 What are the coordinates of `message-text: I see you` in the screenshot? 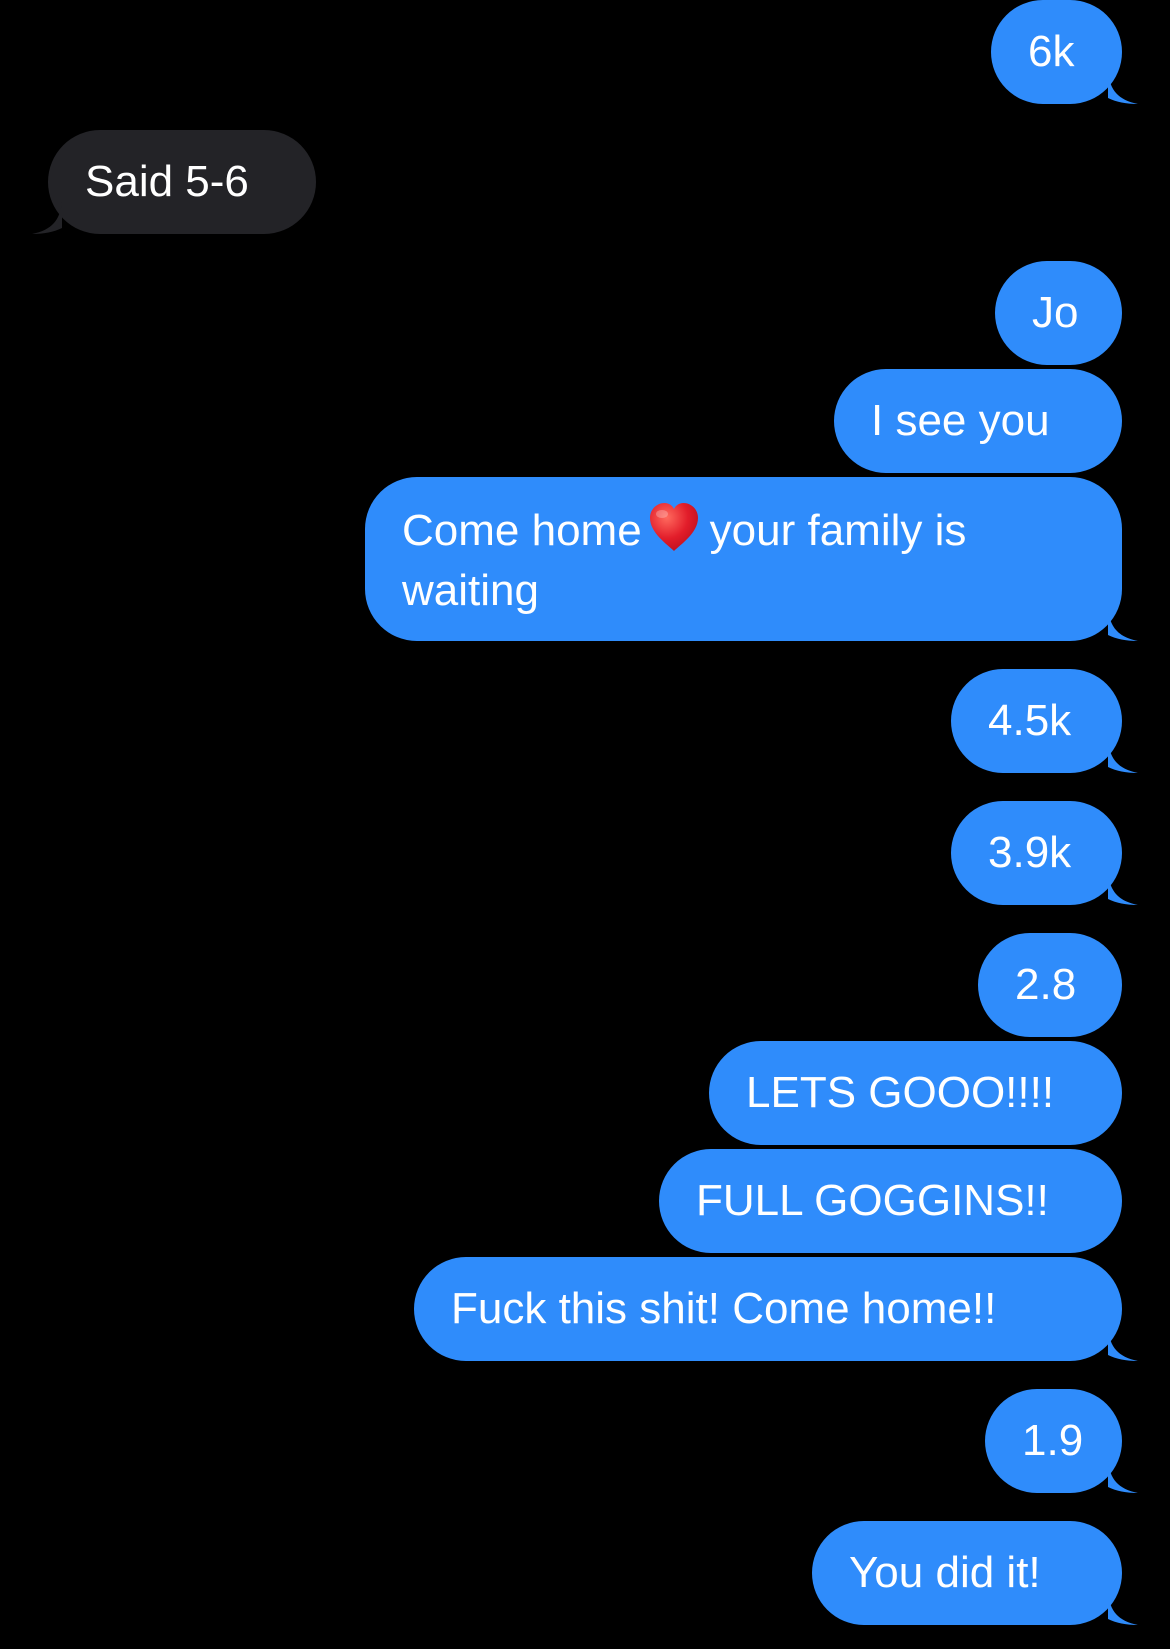 It's located at (960, 420).